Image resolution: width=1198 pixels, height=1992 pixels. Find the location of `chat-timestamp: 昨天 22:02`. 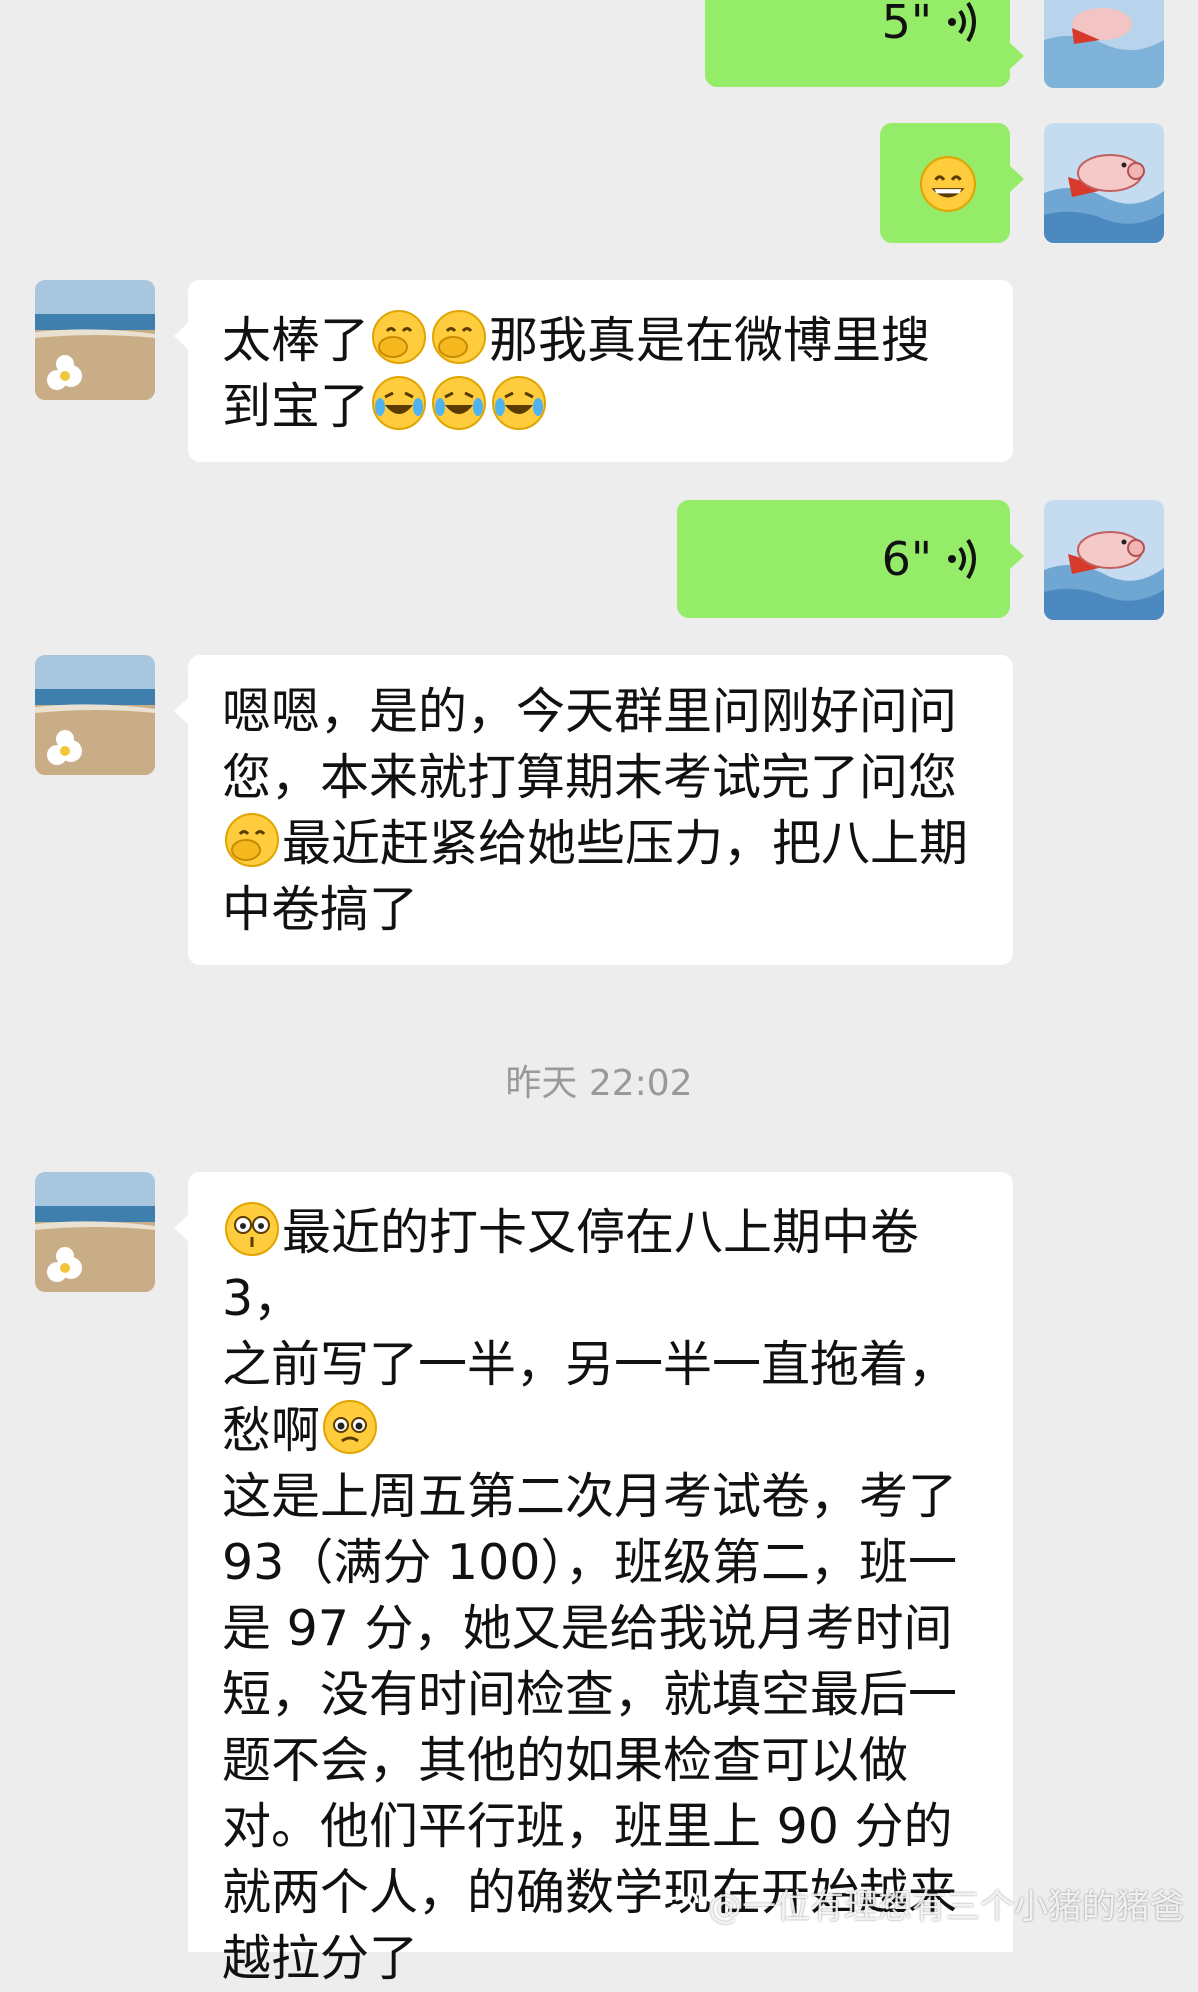

chat-timestamp: 昨天 22:02 is located at coordinates (599, 1083).